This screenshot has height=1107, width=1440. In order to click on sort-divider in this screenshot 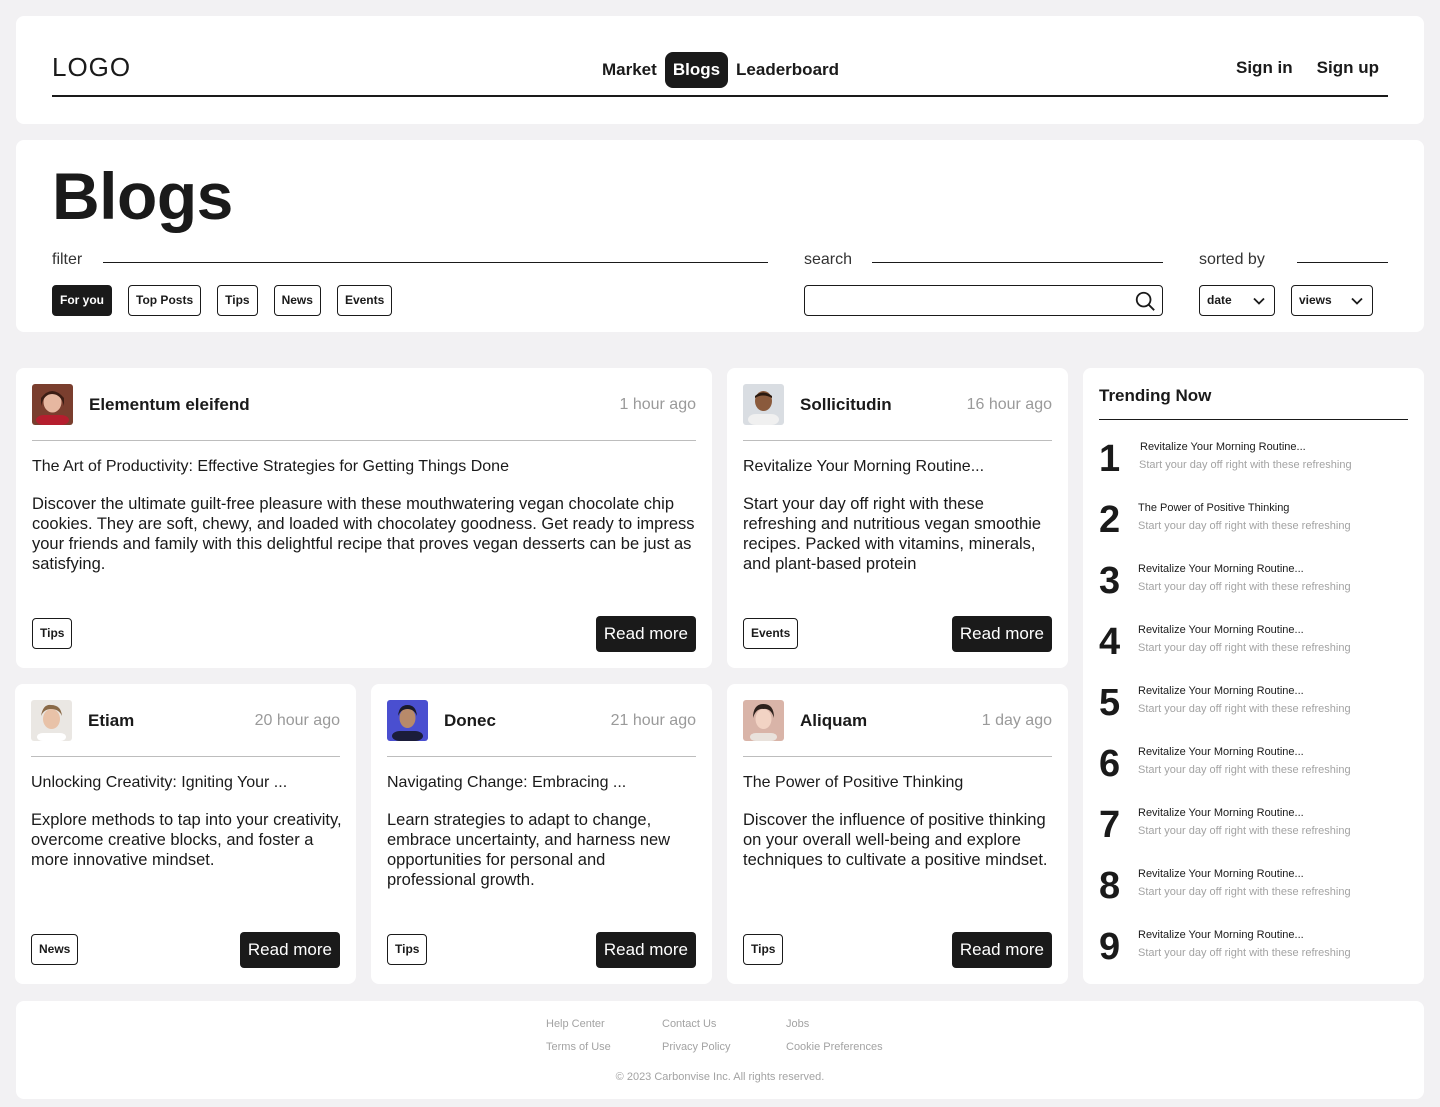, I will do `click(1342, 262)`.